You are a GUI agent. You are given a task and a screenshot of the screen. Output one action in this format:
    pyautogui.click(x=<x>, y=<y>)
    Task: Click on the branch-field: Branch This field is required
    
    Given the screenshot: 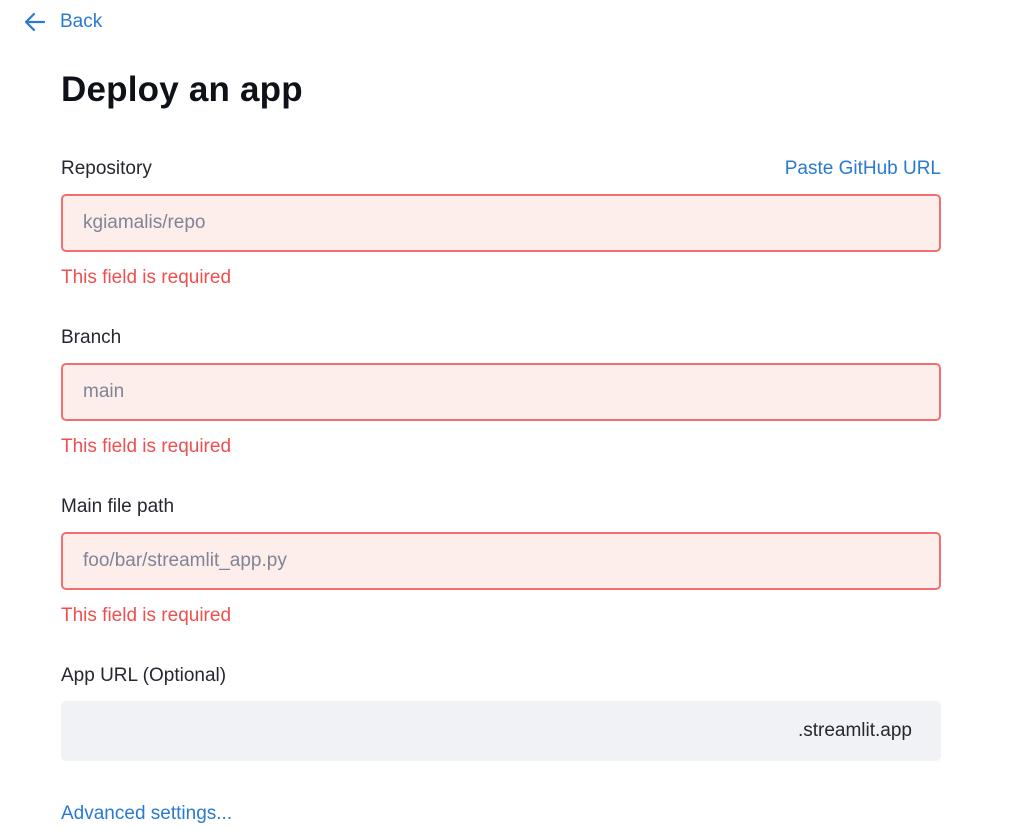 What is the action you would take?
    pyautogui.click(x=501, y=392)
    